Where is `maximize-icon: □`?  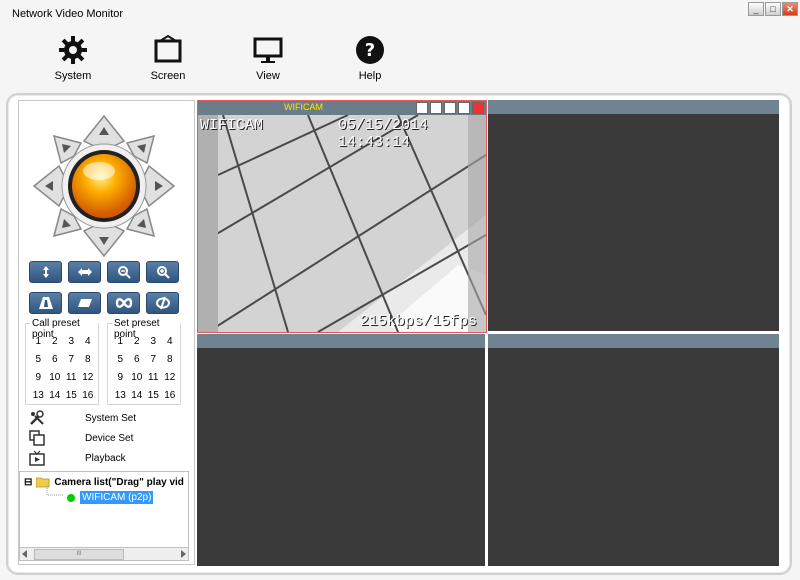
maximize-icon: □ is located at coordinates (773, 9).